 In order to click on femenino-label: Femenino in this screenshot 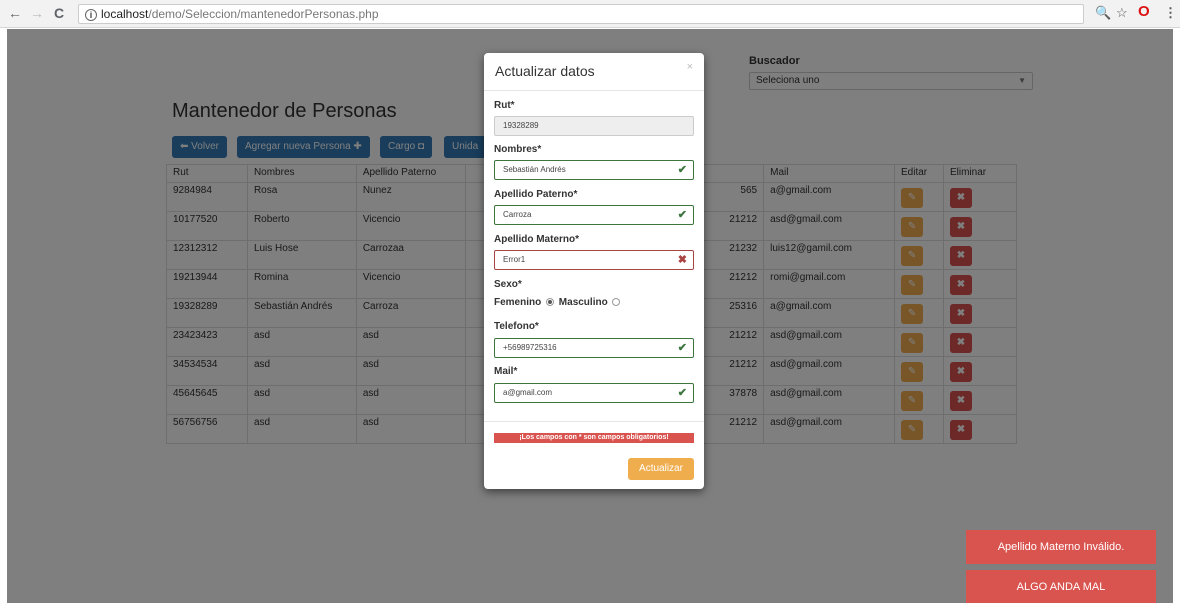, I will do `click(518, 302)`.